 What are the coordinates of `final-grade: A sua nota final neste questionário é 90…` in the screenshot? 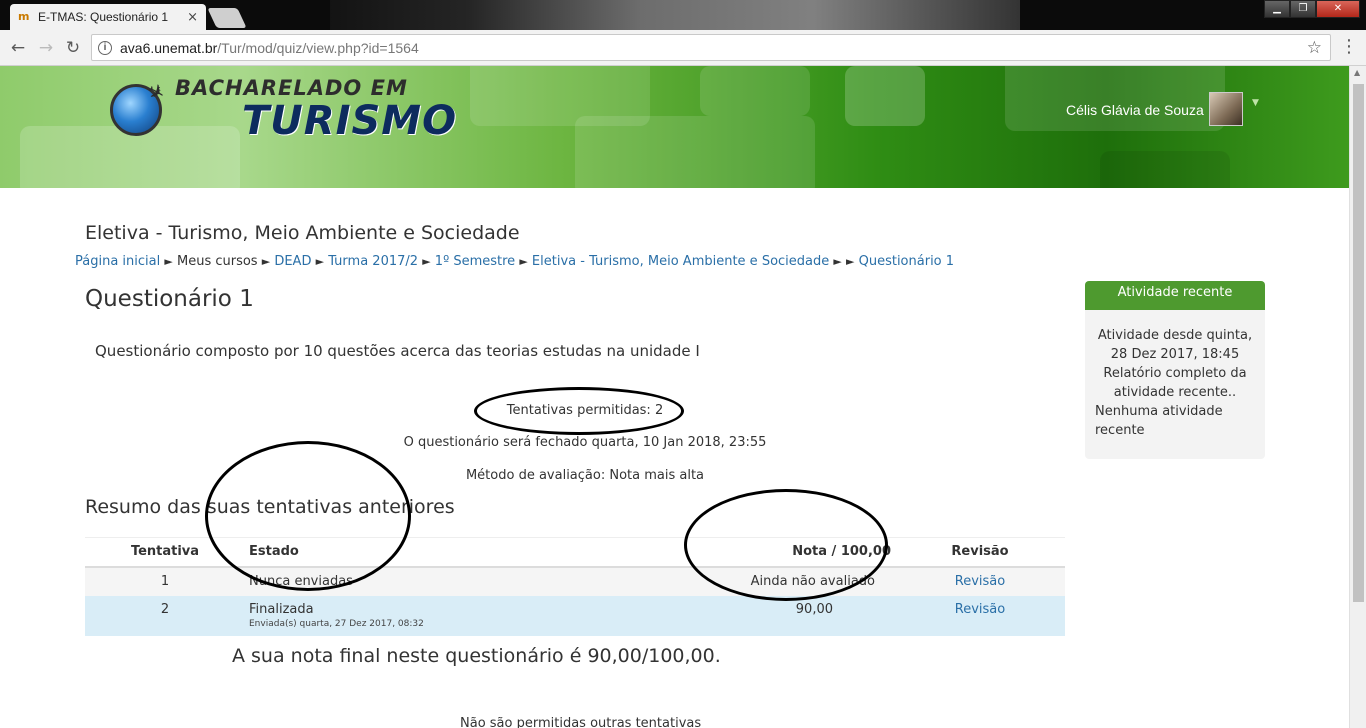 It's located at (476, 656).